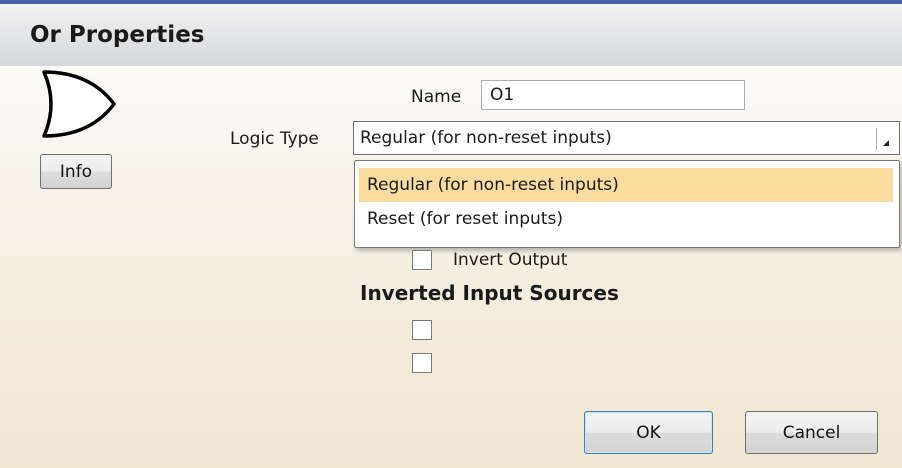  I want to click on info-button-label: Info, so click(76, 171).